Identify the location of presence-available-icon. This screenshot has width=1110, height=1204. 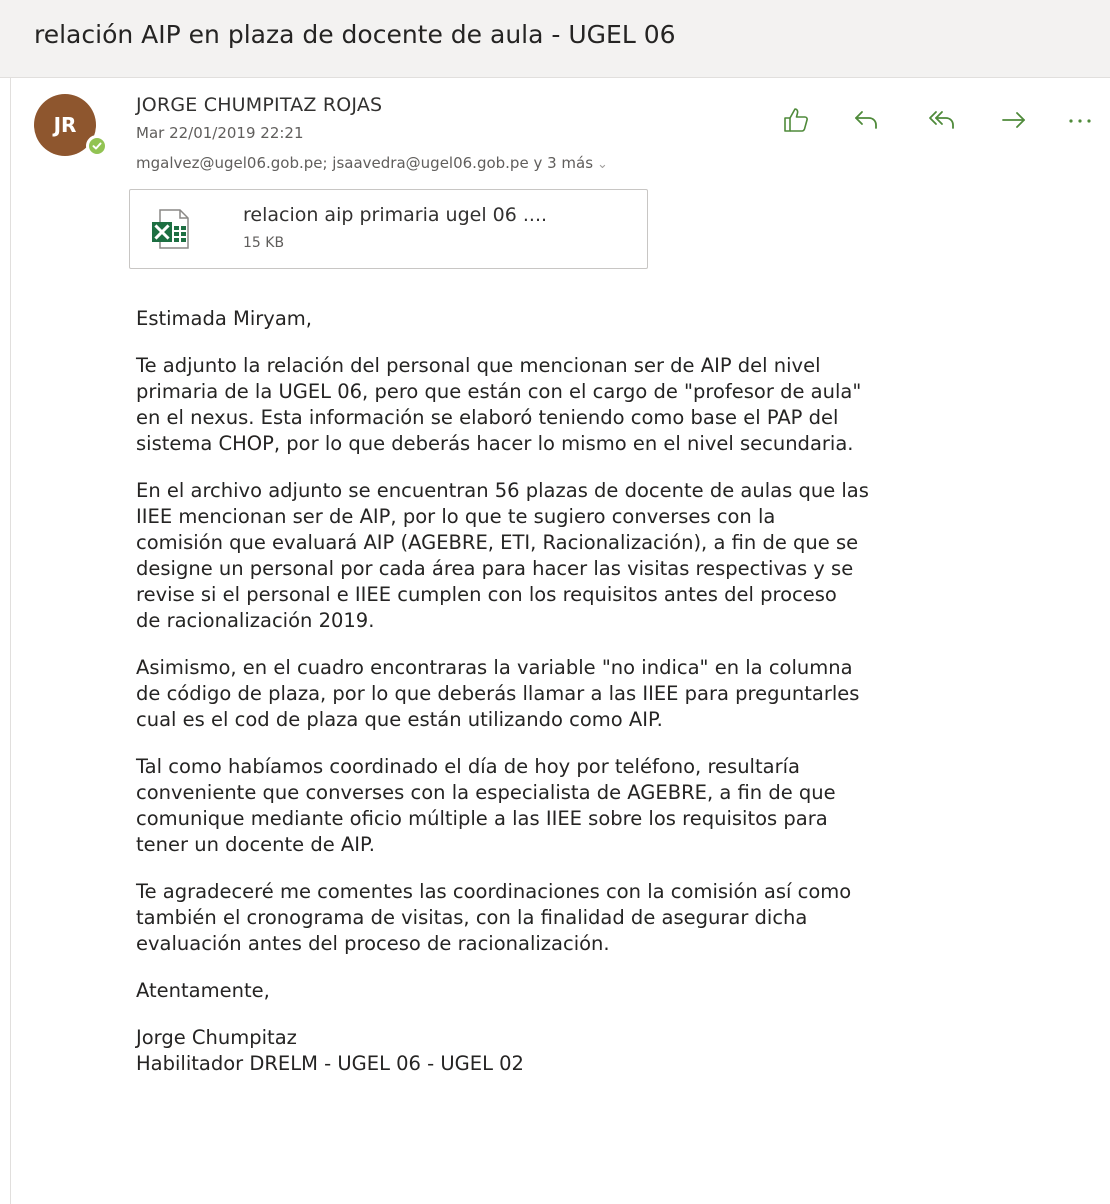
(97, 146).